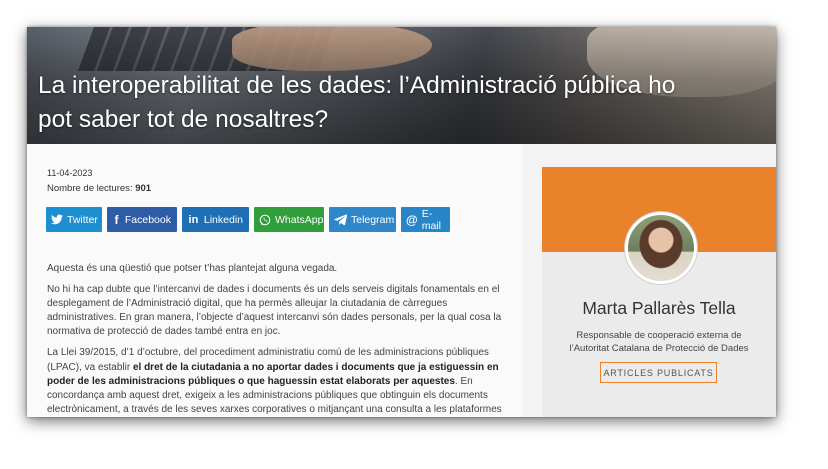  Describe the element at coordinates (299, 219) in the screenshot. I see `share-whatsapp-label: WhatsApp` at that location.